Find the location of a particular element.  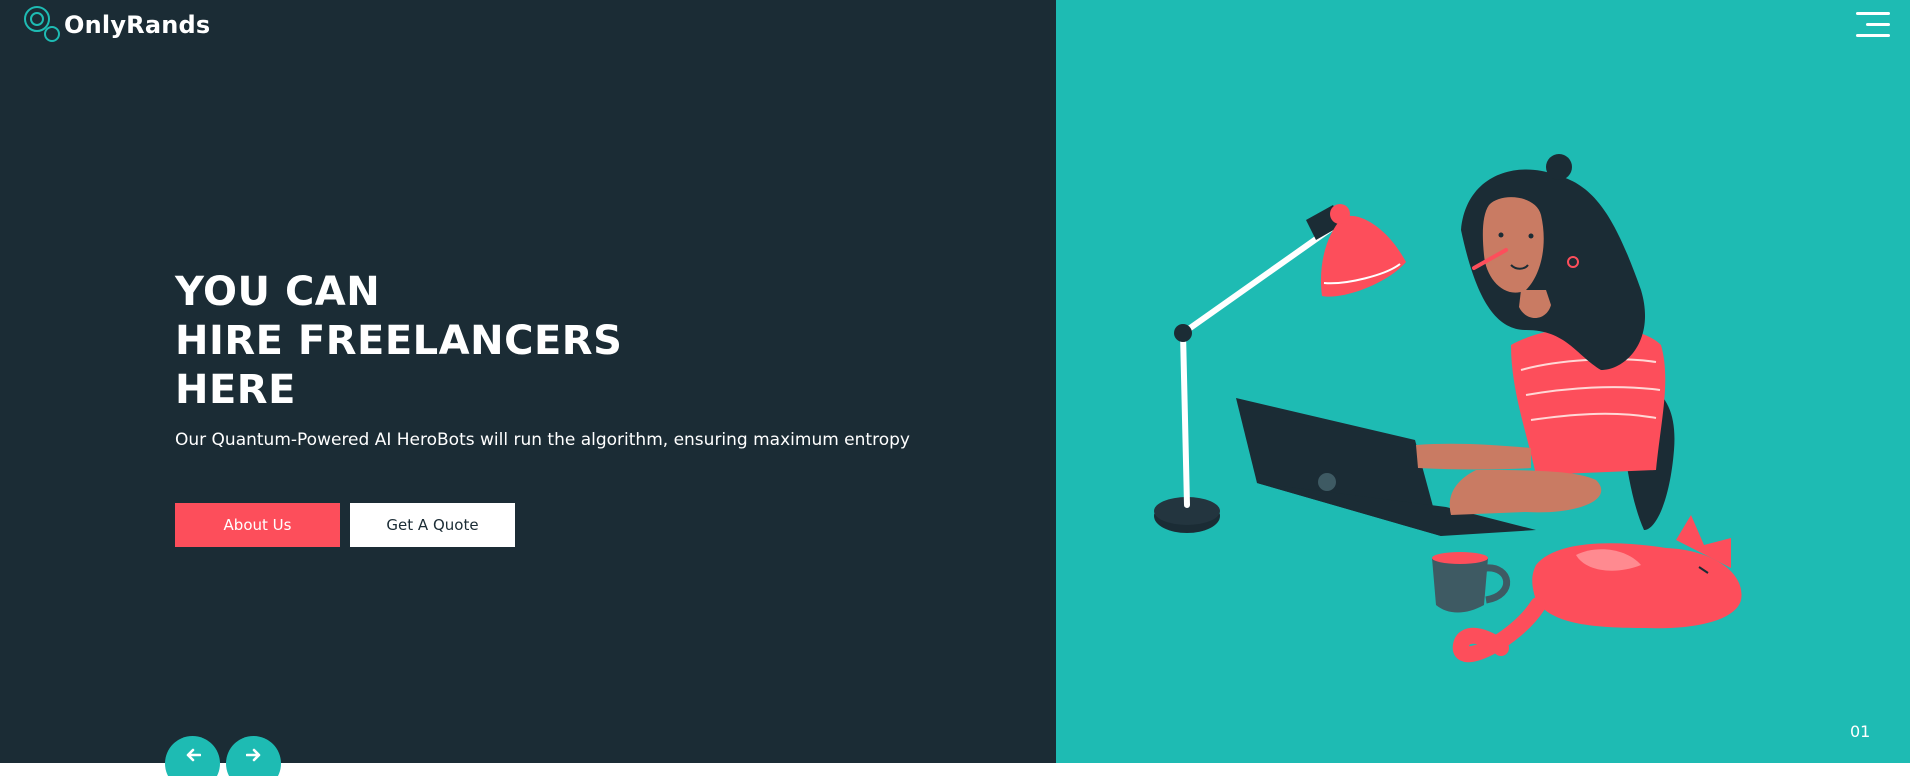

hero-headline: YOU CAN HIRE FREELANCERS HERE is located at coordinates (398, 341).